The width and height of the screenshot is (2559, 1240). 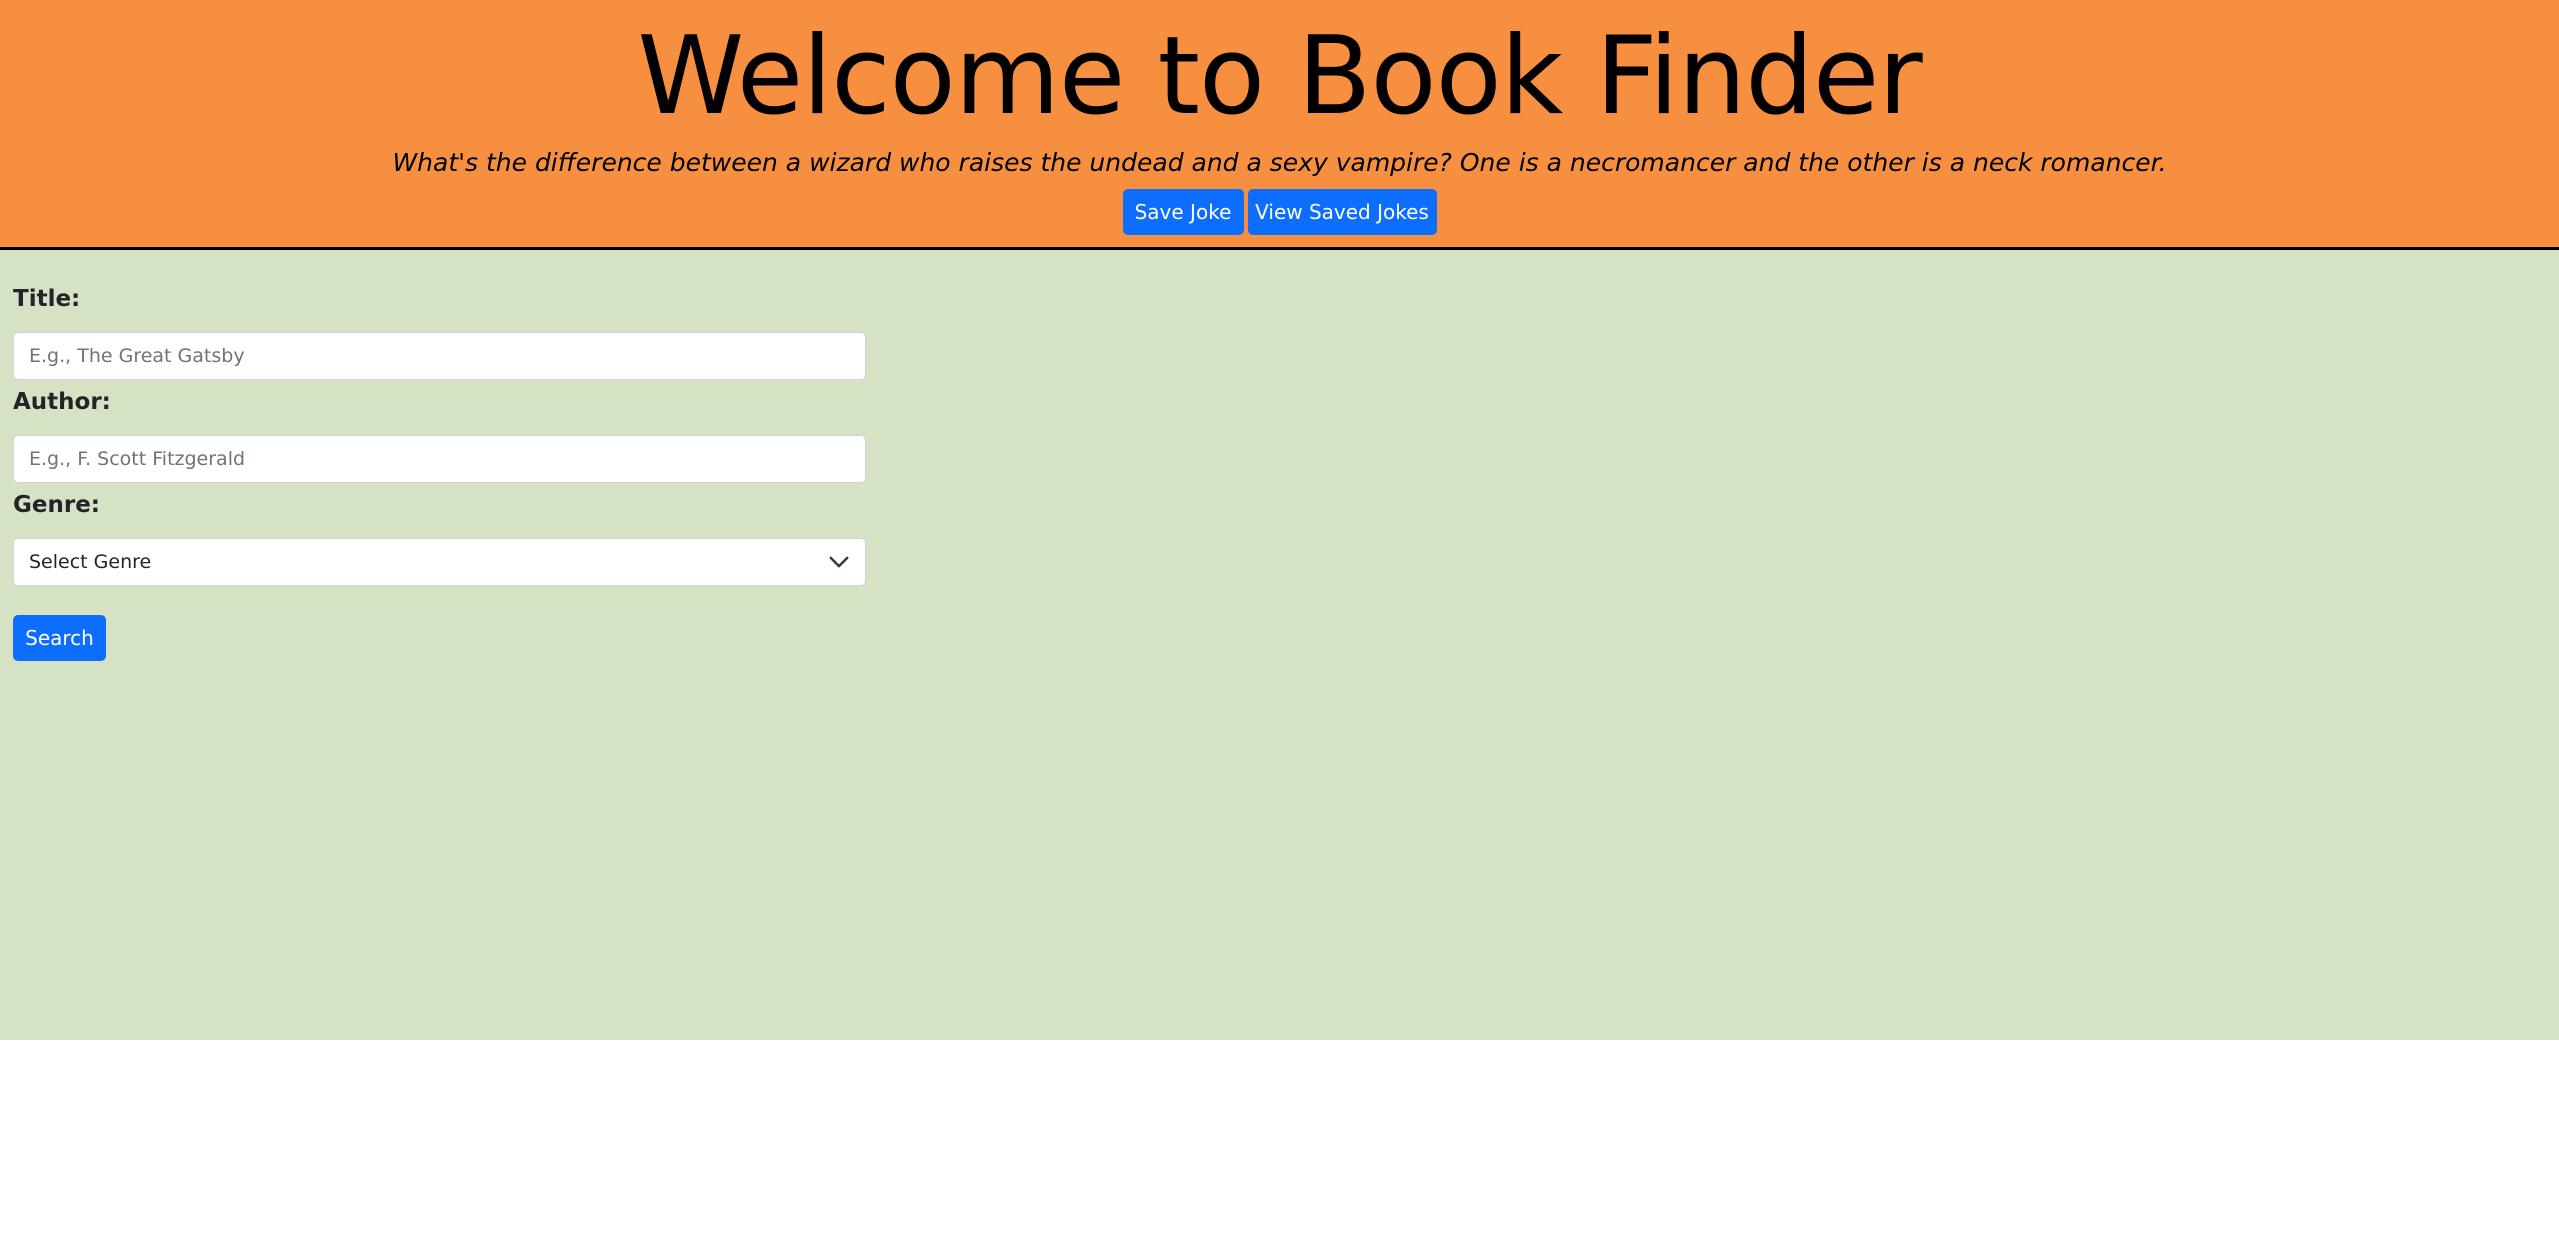 What do you see at coordinates (839, 562) in the screenshot?
I see `chevron-down-icon` at bounding box center [839, 562].